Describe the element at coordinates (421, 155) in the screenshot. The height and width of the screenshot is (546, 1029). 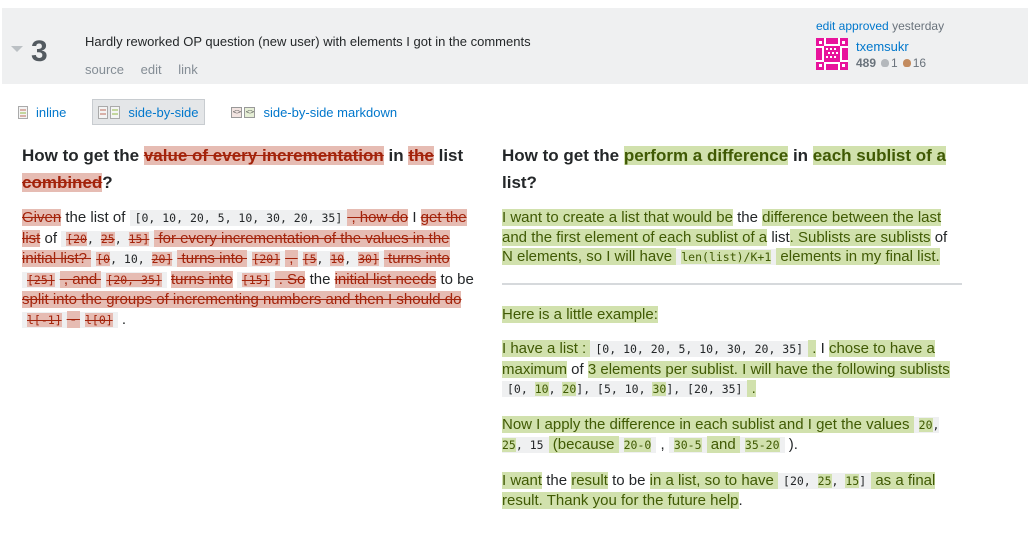
I see `deleted-text: the` at that location.